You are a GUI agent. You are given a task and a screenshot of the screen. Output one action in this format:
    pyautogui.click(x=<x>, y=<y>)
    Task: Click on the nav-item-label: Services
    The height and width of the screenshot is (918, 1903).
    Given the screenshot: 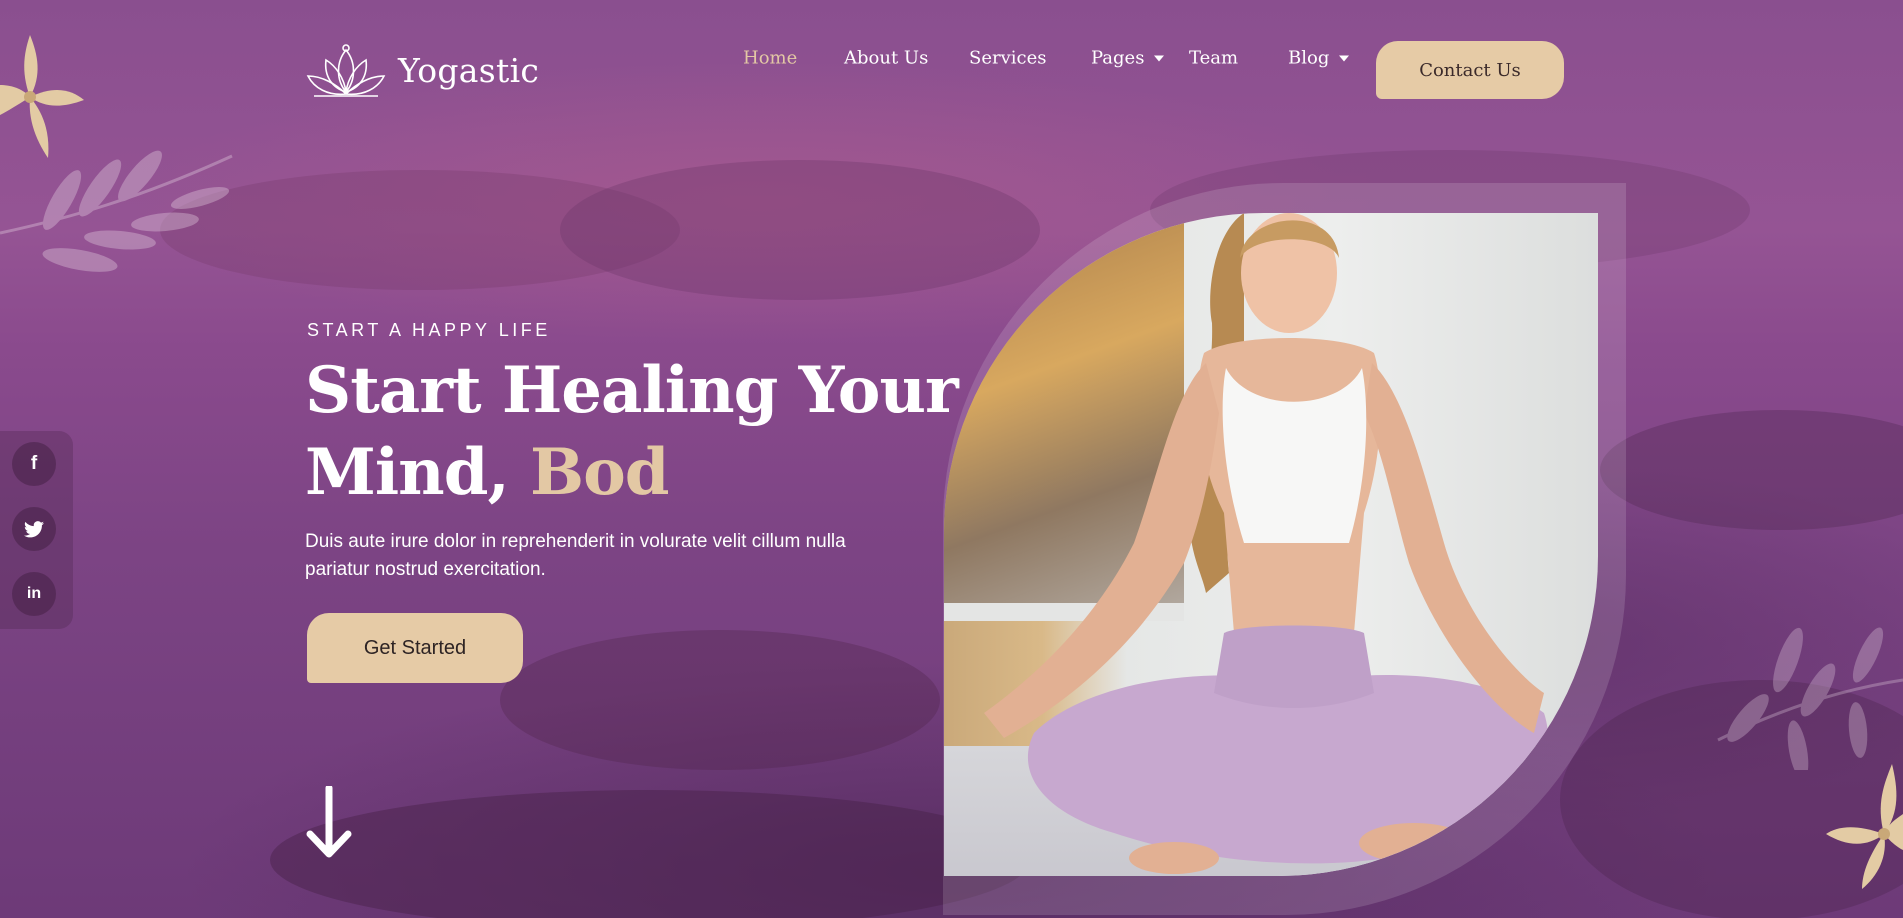 What is the action you would take?
    pyautogui.click(x=1008, y=58)
    